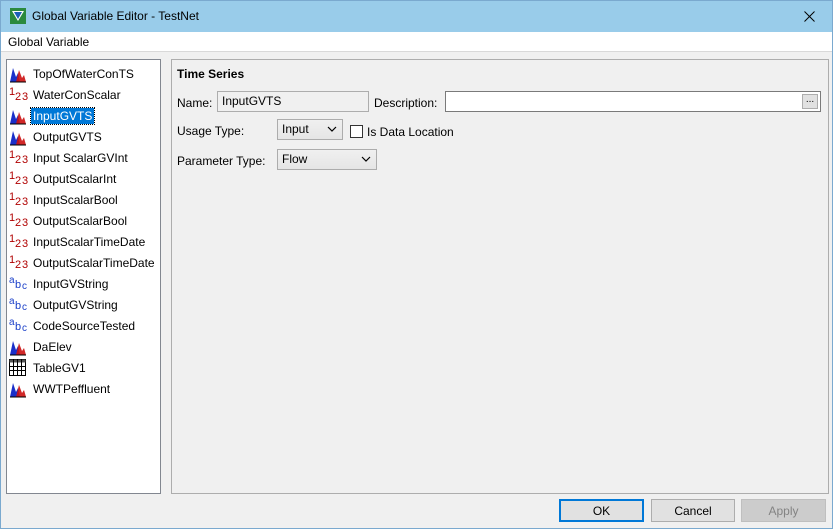 The height and width of the screenshot is (529, 833). Describe the element at coordinates (75, 199) in the screenshot. I see `tree-item-label: InputScalarBool` at that location.